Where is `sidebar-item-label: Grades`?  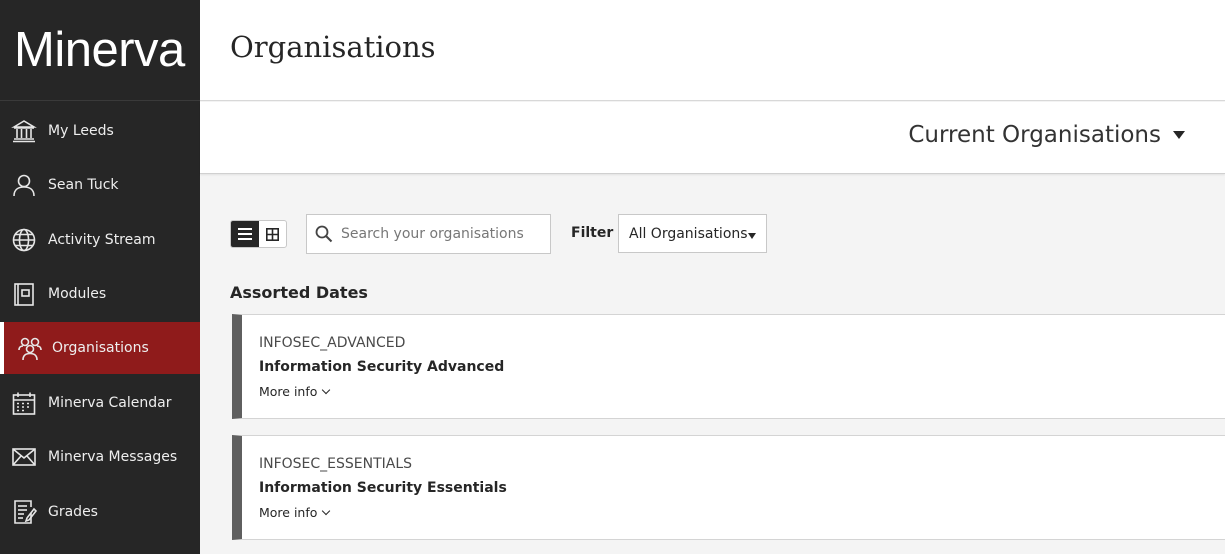 sidebar-item-label: Grades is located at coordinates (73, 512).